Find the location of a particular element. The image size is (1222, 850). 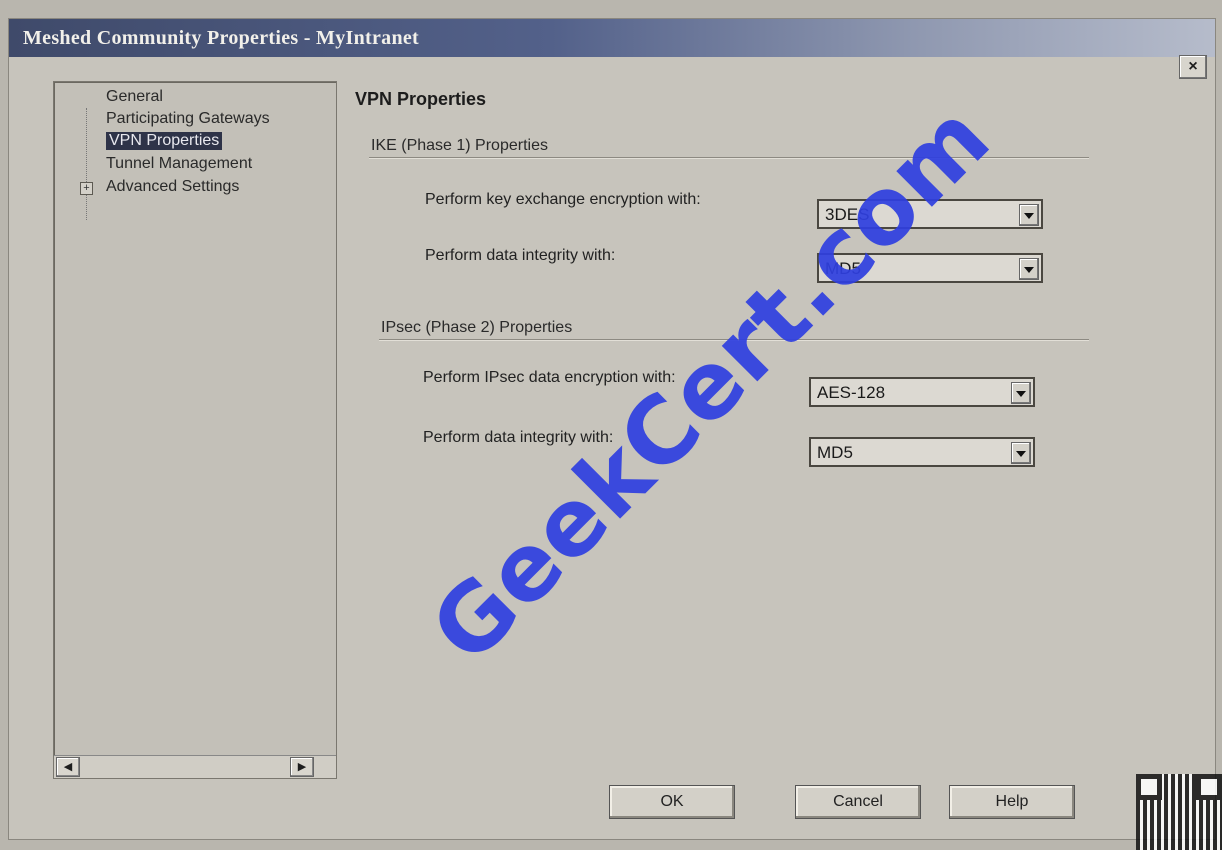

ipsec-group-label: IPsec (Phase 2) Properties is located at coordinates (481, 328).